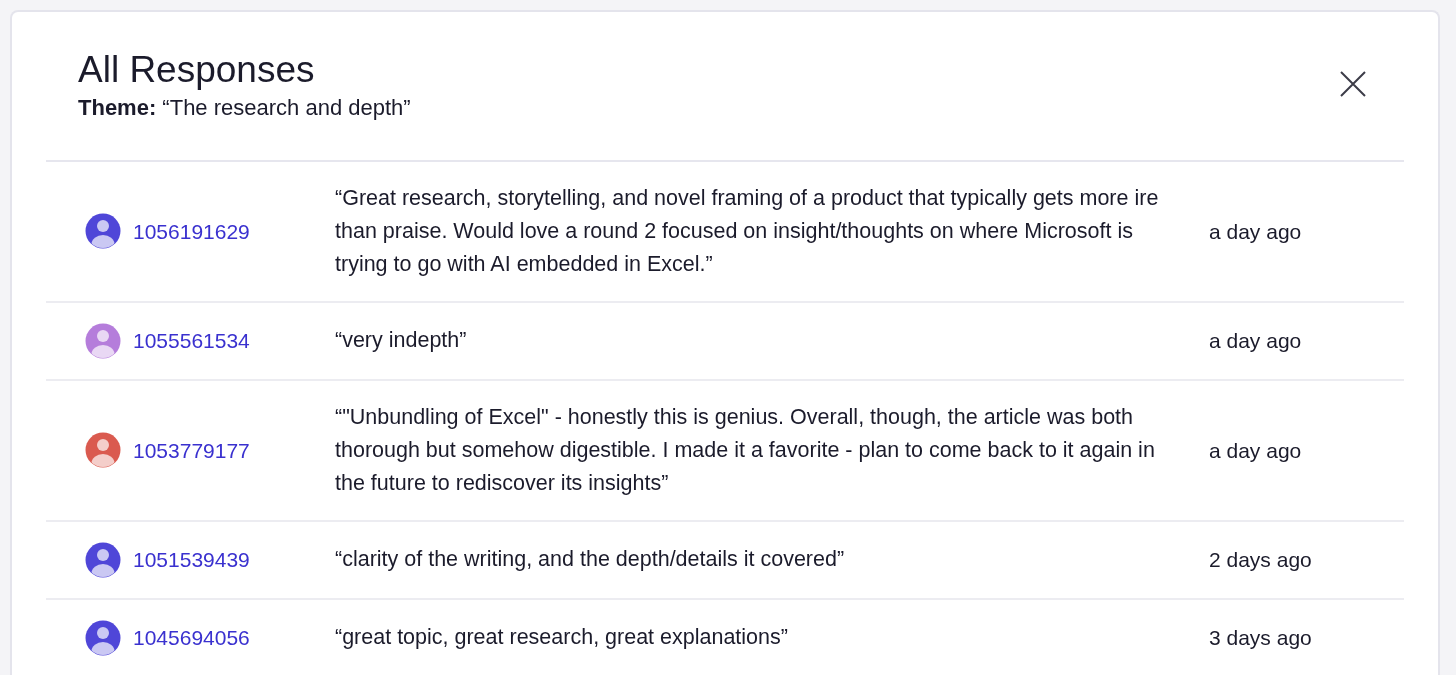  I want to click on close-icon, so click(1353, 84).